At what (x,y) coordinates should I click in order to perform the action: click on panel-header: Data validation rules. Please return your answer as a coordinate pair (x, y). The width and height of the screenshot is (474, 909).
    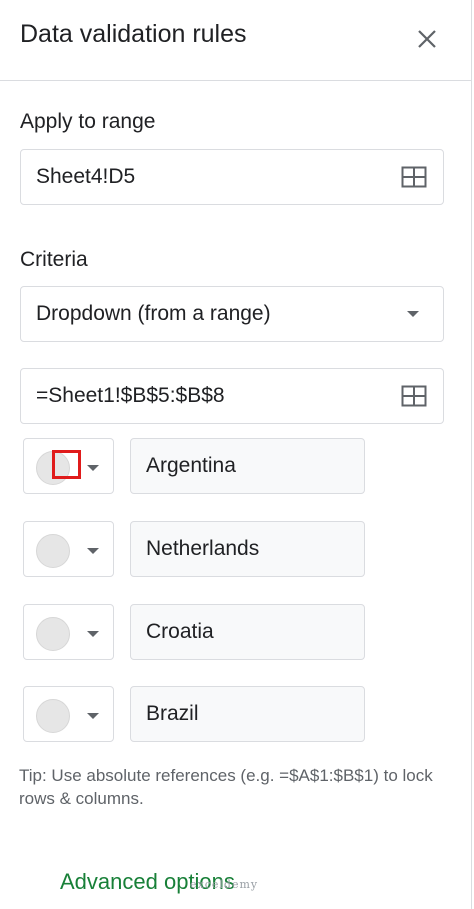
    Looking at the image, I should click on (235, 40).